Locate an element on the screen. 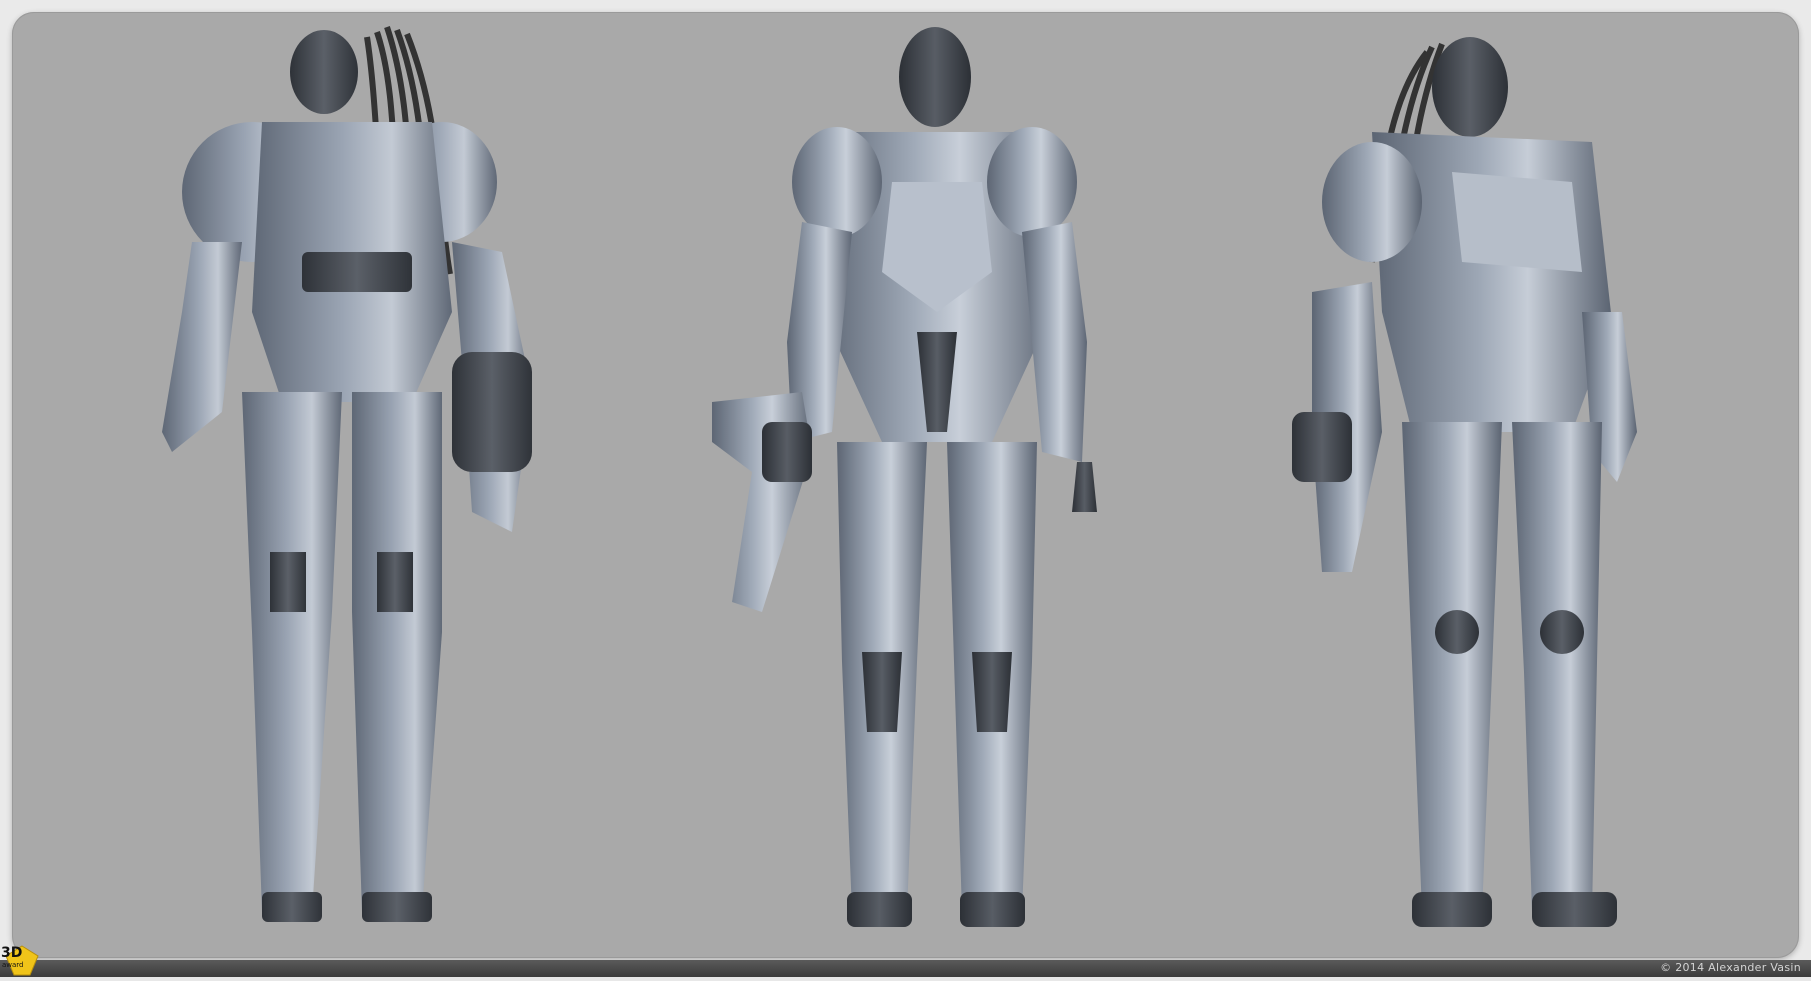 Image resolution: width=1811 pixels, height=981 pixels. award-badge: 3D award is located at coordinates (20, 960).